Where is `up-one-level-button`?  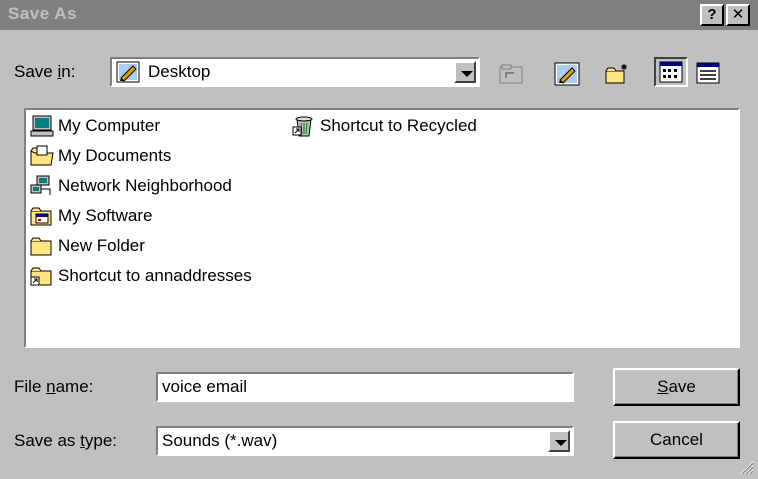 up-one-level-button is located at coordinates (511, 74).